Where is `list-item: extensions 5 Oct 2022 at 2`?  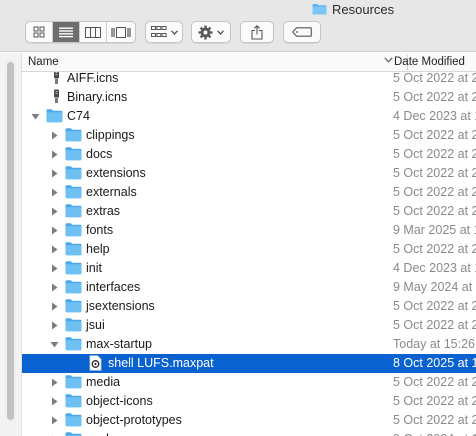
list-item: extensions 5 Oct 2022 at 2 is located at coordinates (249, 173).